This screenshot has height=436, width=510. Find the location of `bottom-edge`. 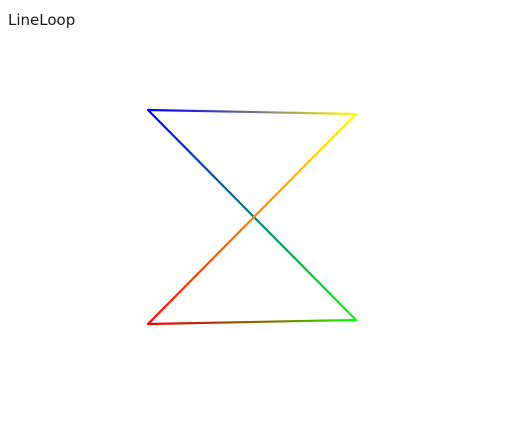

bottom-edge is located at coordinates (252, 322).